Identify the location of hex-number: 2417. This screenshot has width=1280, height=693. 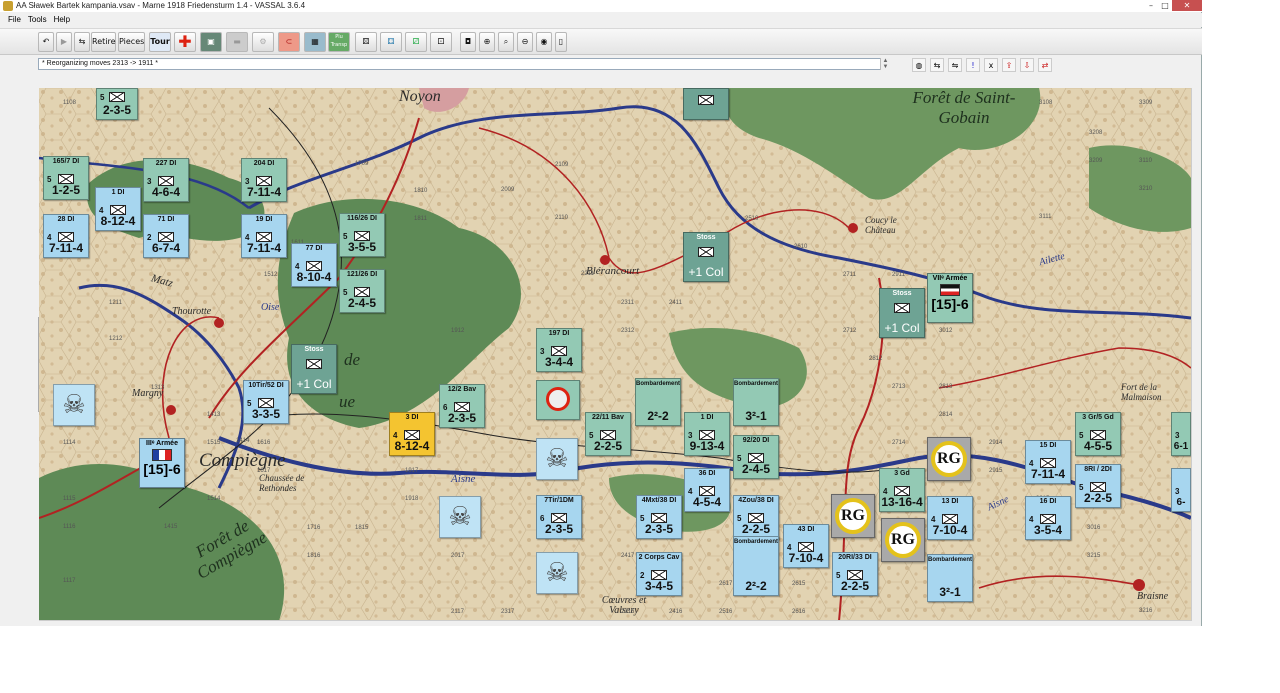
(628, 556).